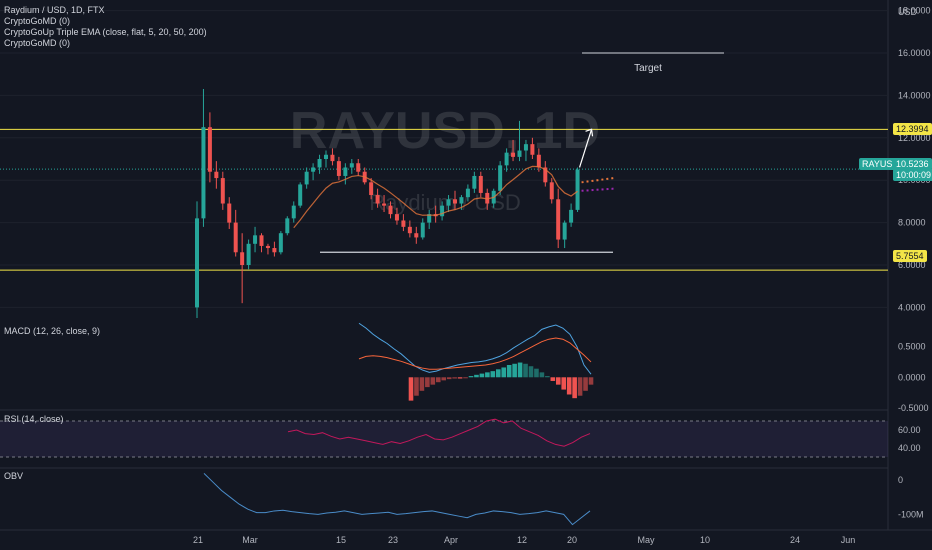 This screenshot has height=550, width=932. Describe the element at coordinates (393, 540) in the screenshot. I see `time-tick-label: 23` at that location.